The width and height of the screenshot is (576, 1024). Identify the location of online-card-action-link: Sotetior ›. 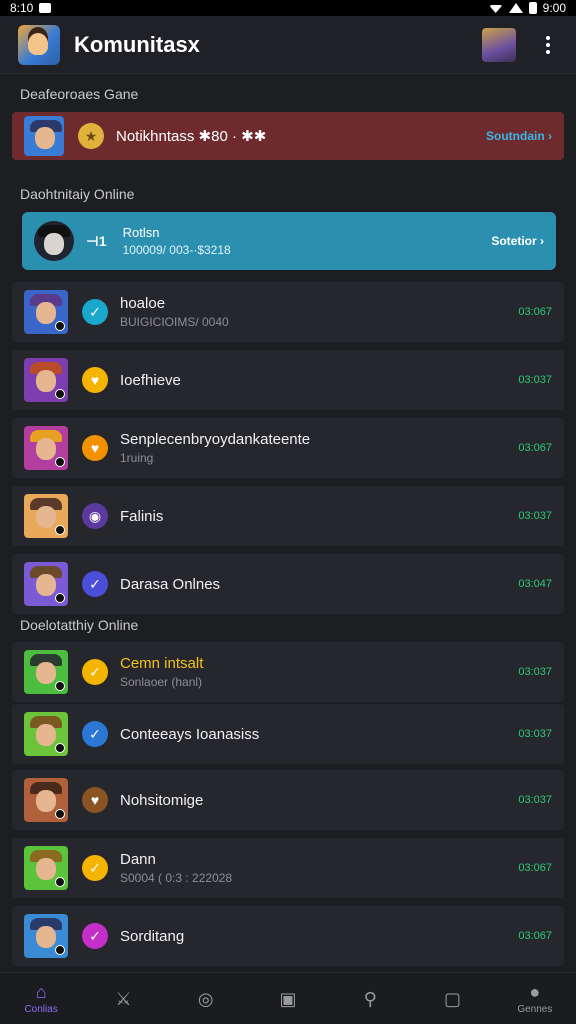
(517, 241).